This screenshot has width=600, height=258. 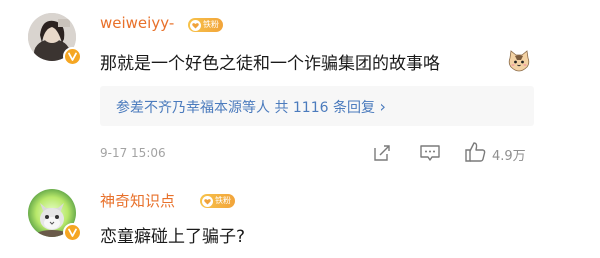 What do you see at coordinates (270, 64) in the screenshot?
I see `comment-text: 那就是一个好色之徒和一个诈骗集团的故事咯` at bounding box center [270, 64].